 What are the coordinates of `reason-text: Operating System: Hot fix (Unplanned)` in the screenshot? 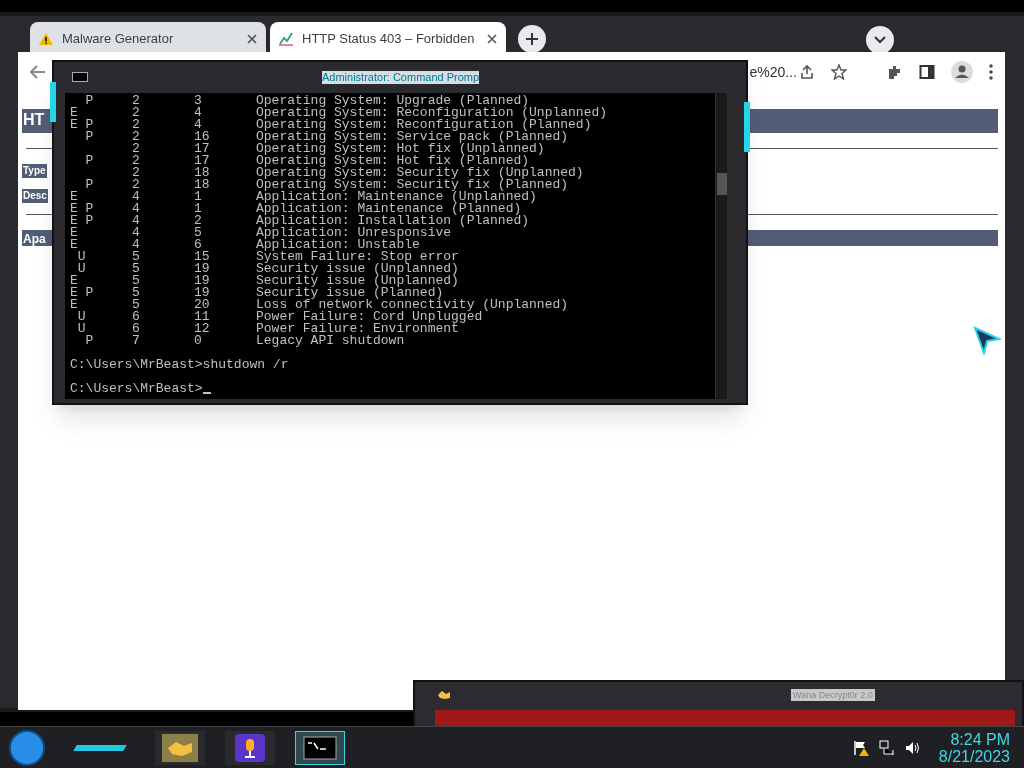 It's located at (400, 149).